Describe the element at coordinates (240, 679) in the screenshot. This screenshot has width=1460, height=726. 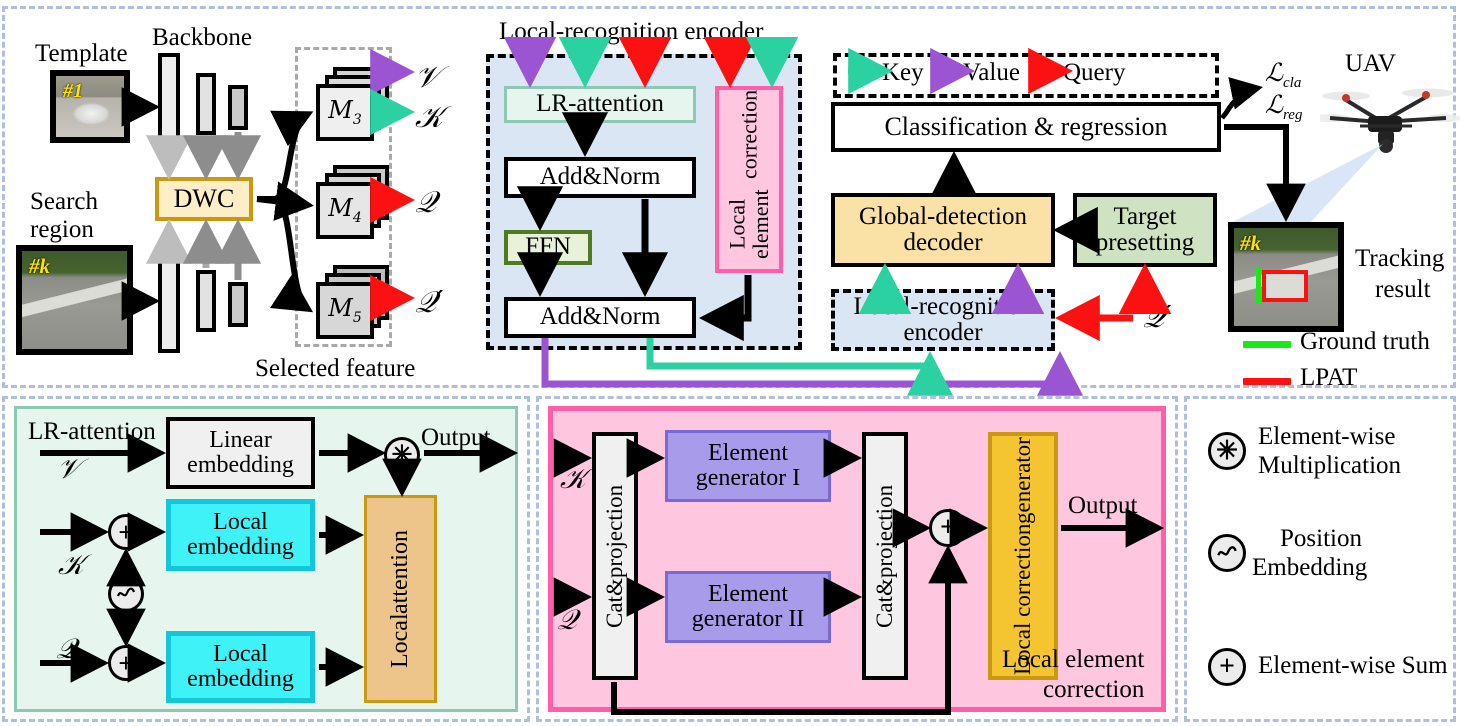
I see `local-embed-bot-line2: embedding` at that location.